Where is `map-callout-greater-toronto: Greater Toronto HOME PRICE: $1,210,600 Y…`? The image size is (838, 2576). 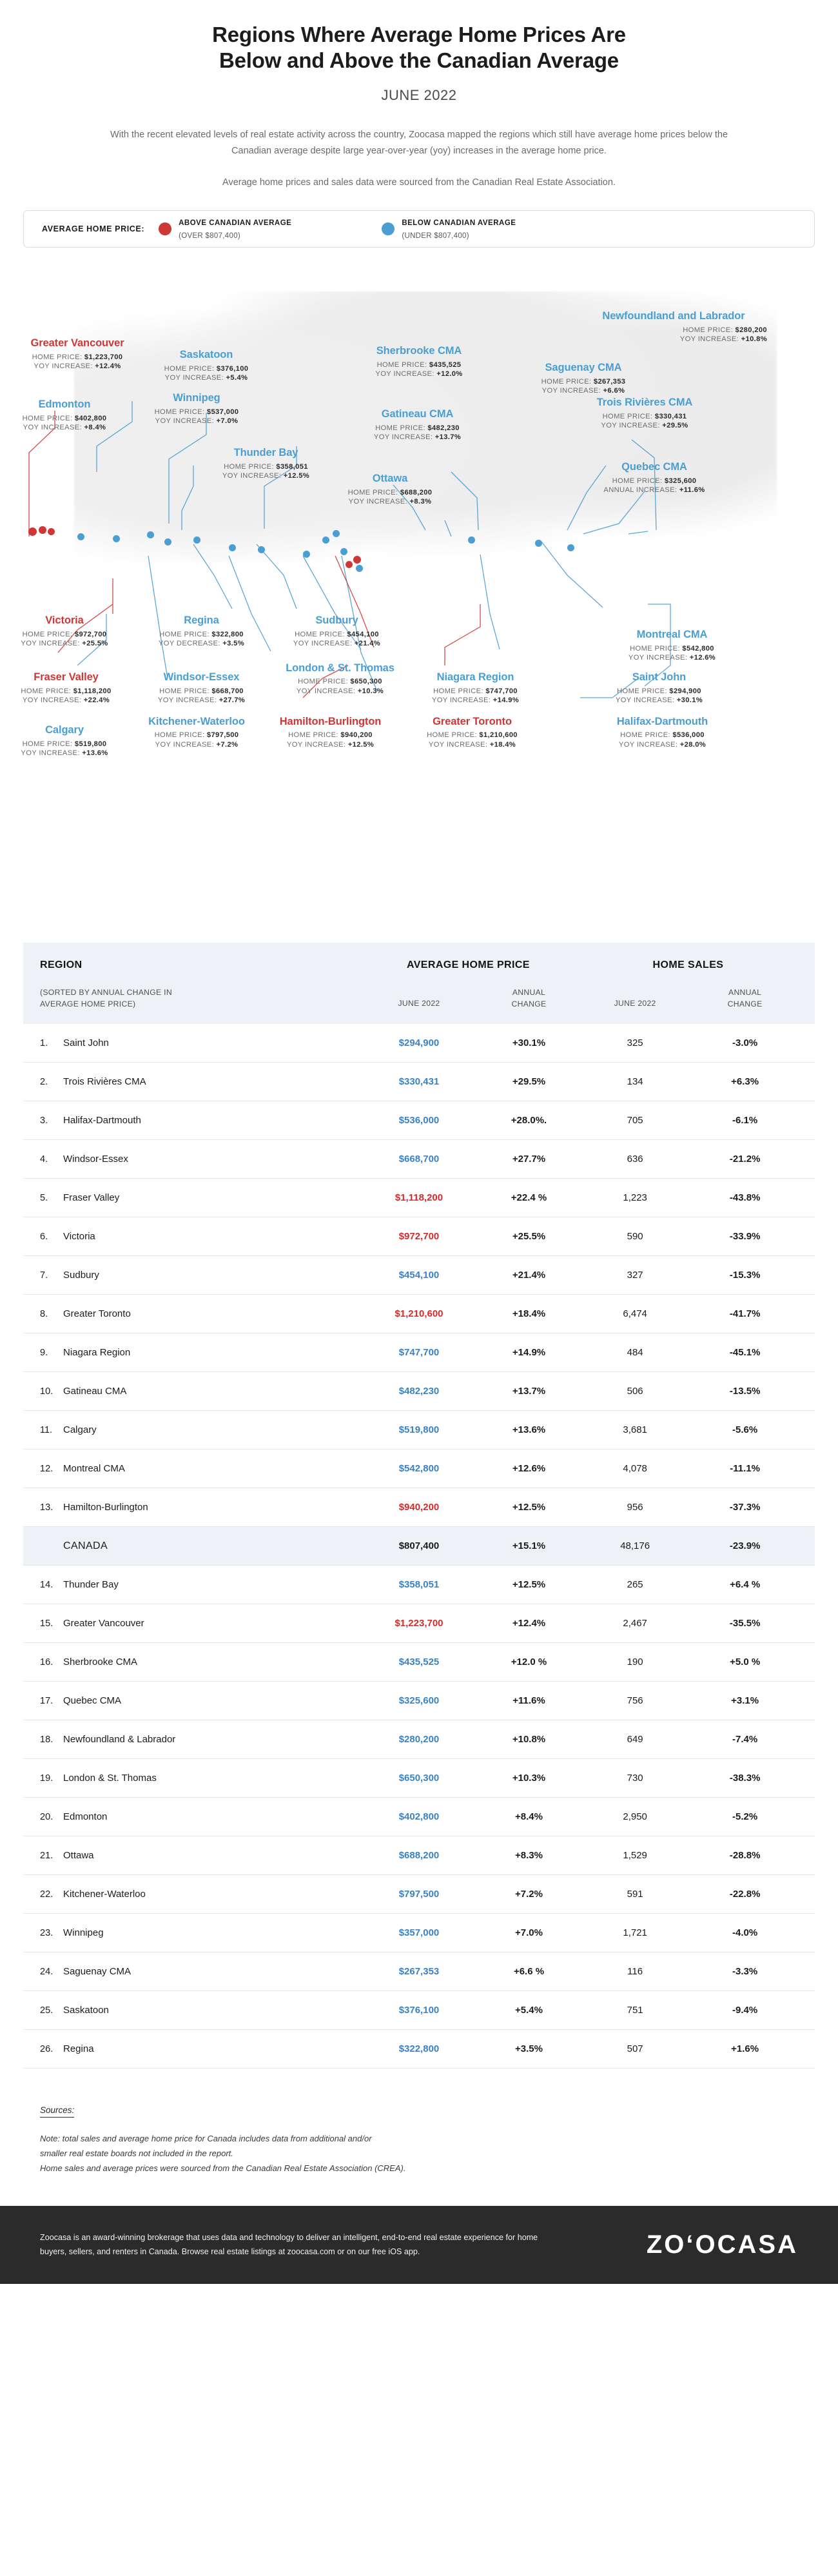 map-callout-greater-toronto: Greater Toronto HOME PRICE: $1,210,600 Y… is located at coordinates (472, 732).